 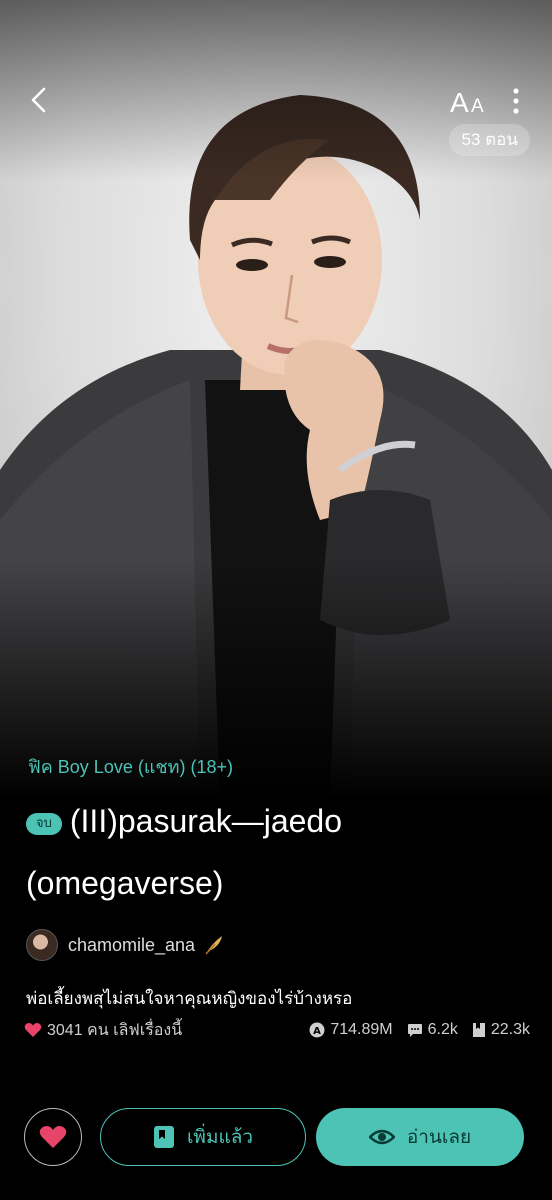 What do you see at coordinates (478, 1030) in the screenshot?
I see `bookmark-icon` at bounding box center [478, 1030].